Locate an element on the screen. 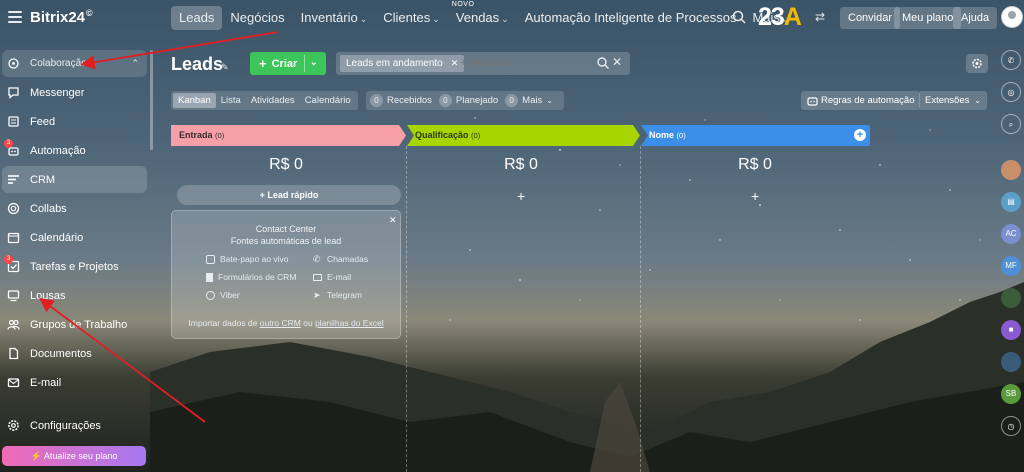 The image size is (1024, 472). menu-icon is located at coordinates (15, 17).